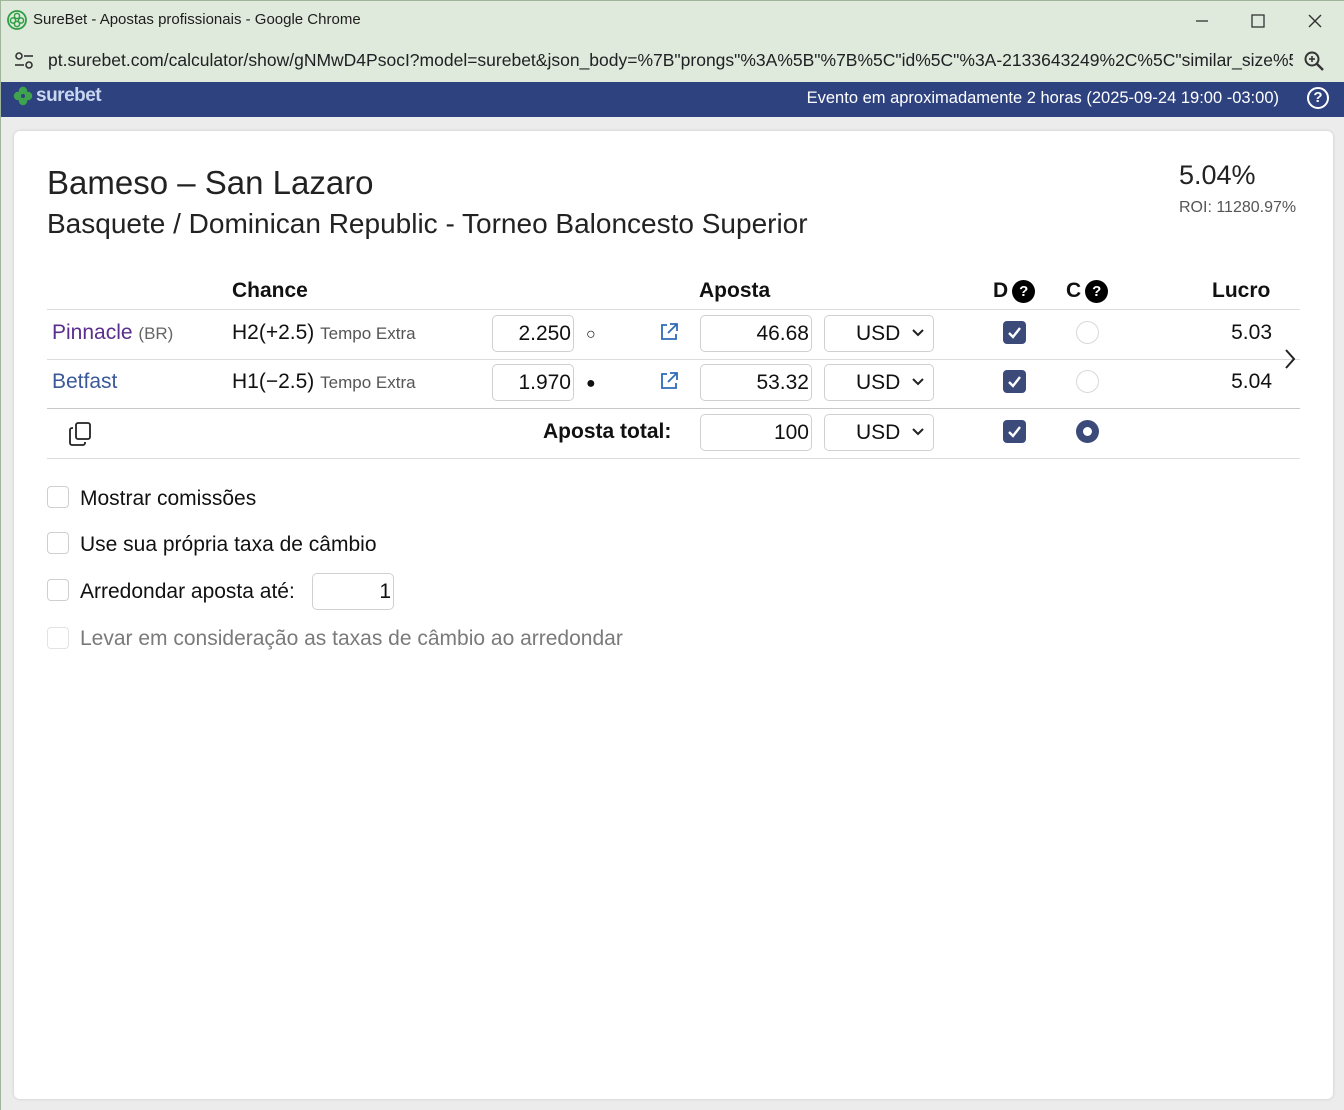 The image size is (1344, 1110). What do you see at coordinates (1290, 359) in the screenshot?
I see `chevron-right-icon` at bounding box center [1290, 359].